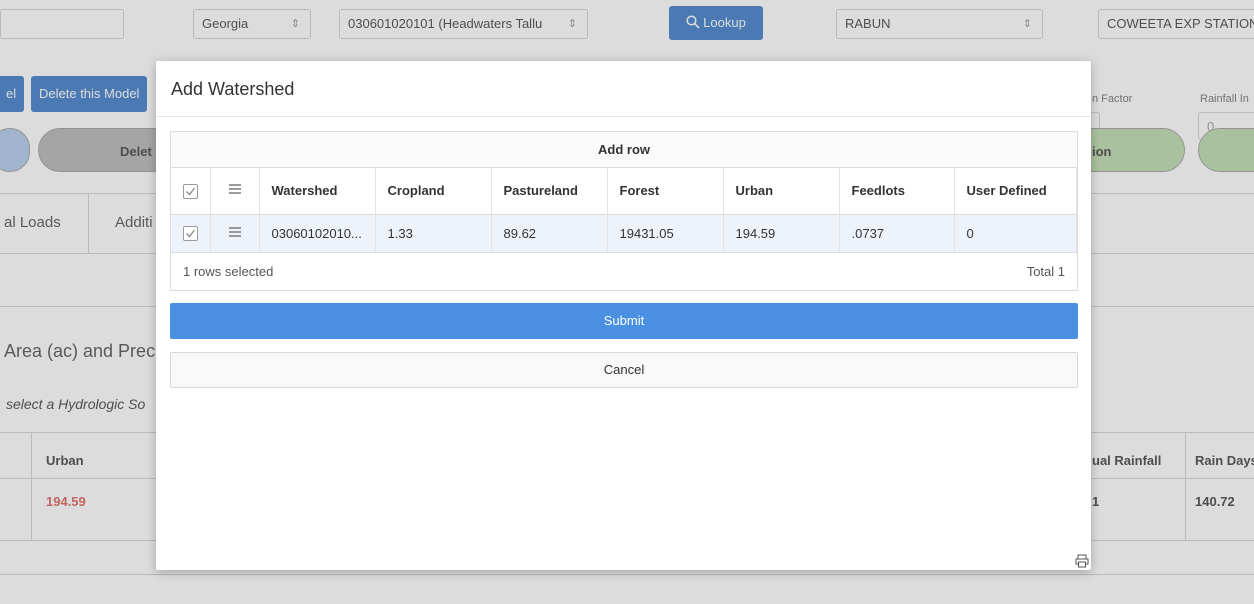 The image size is (1254, 604). I want to click on cell-feedlots: .0737, so click(897, 233).